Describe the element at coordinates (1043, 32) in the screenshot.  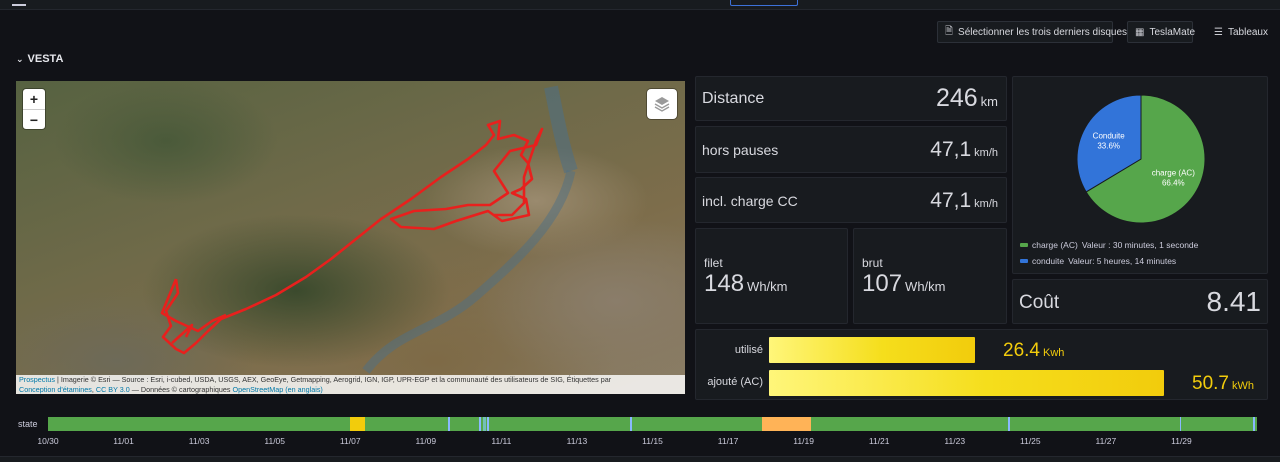
I see `select-last-three-label: Sélectionner les trois derniers disques` at that location.